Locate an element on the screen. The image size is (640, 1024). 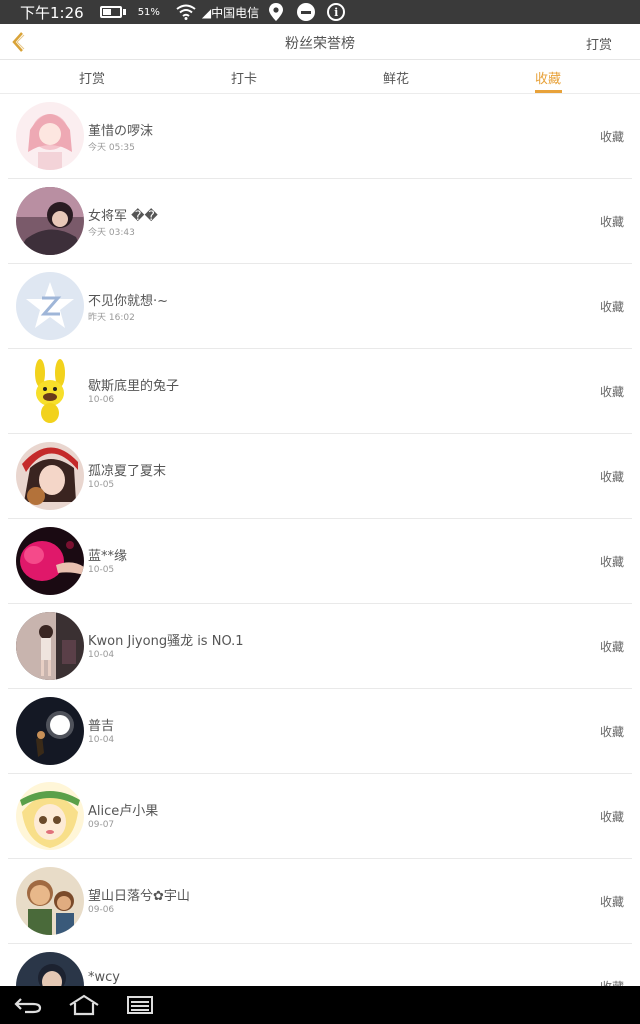
fan-name: 孤凉夏了夏末 is located at coordinates (127, 471).